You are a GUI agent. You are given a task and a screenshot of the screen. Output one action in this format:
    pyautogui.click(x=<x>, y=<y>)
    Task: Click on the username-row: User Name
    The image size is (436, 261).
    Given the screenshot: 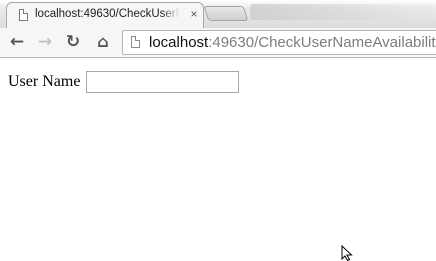 What is the action you would take?
    pyautogui.click(x=124, y=82)
    